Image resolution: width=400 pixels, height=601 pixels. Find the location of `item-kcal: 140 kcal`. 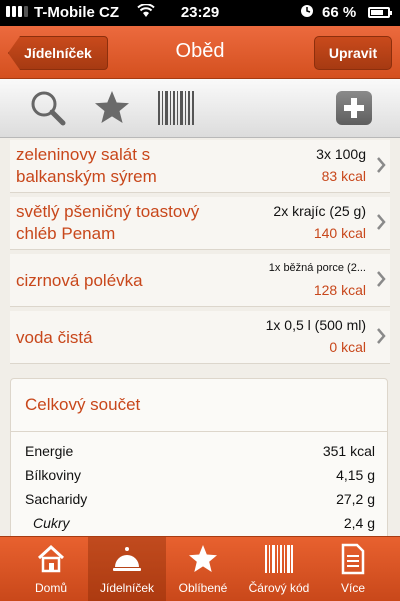

item-kcal: 140 kcal is located at coordinates (339, 233).